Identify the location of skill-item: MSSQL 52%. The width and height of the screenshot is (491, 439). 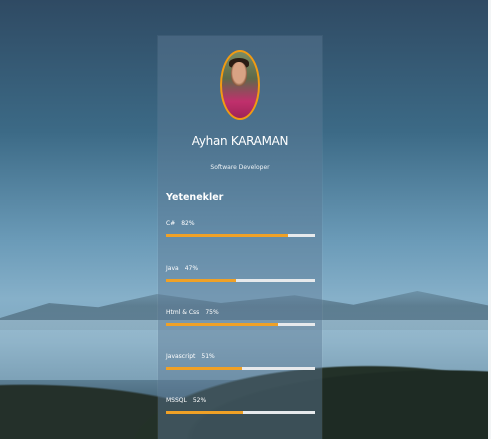
(240, 405).